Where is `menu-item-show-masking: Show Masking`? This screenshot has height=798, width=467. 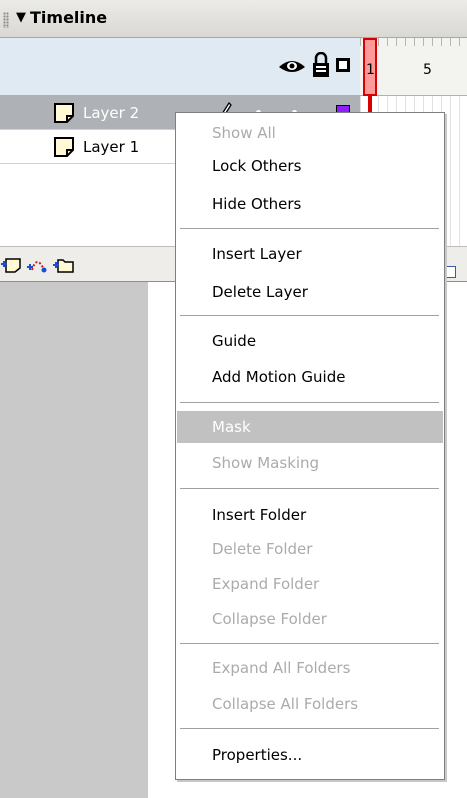 menu-item-show-masking: Show Masking is located at coordinates (310, 463).